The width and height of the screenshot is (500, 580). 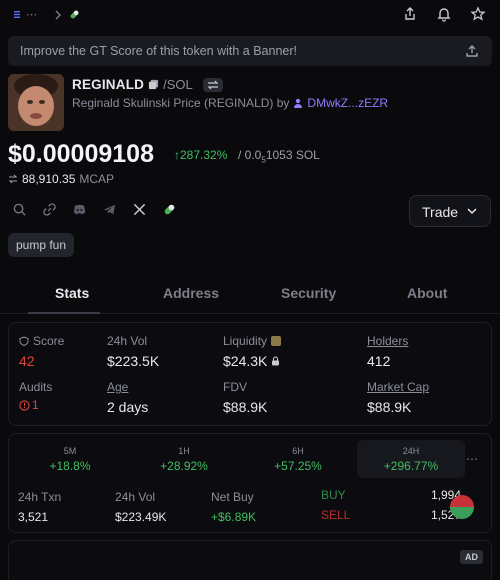 I want to click on user-icon, so click(x=298, y=103).